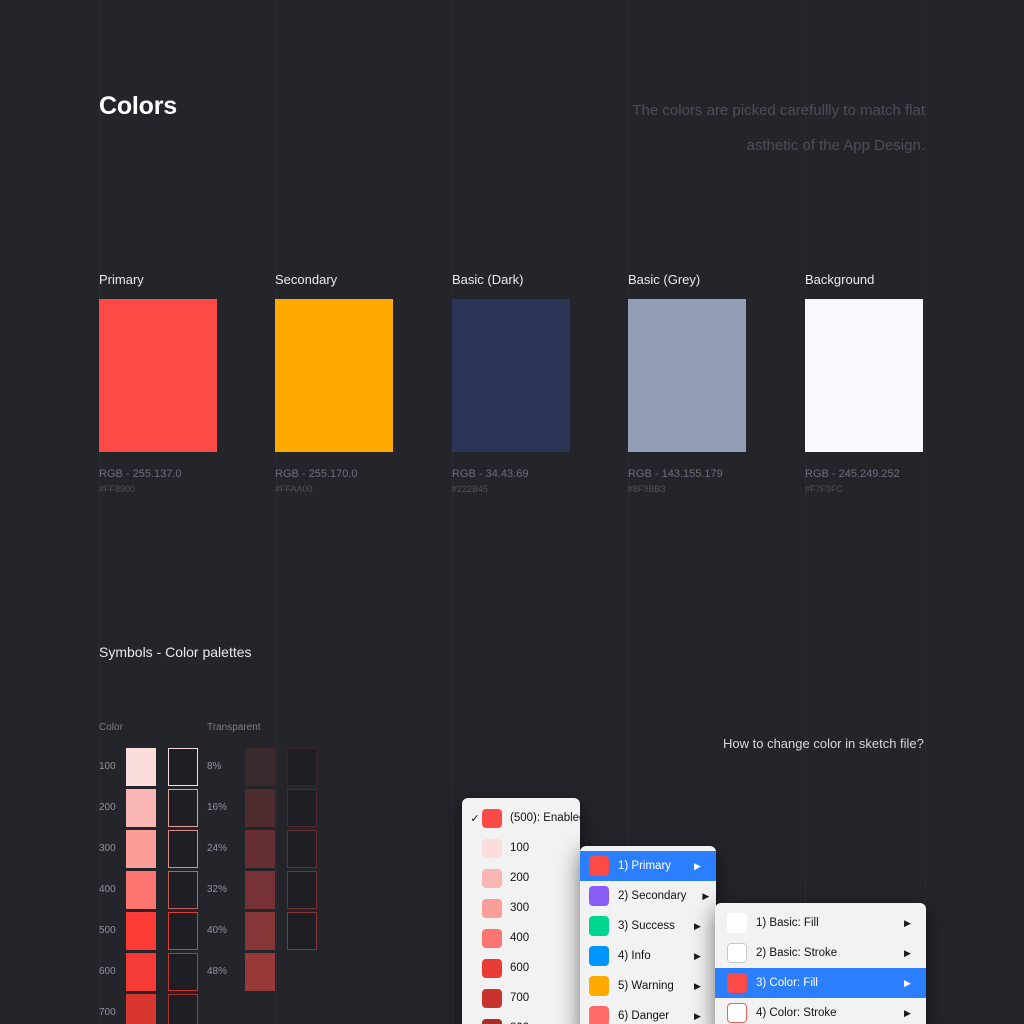  I want to click on menu-item: ✓ (500): Enabled, so click(521, 818).